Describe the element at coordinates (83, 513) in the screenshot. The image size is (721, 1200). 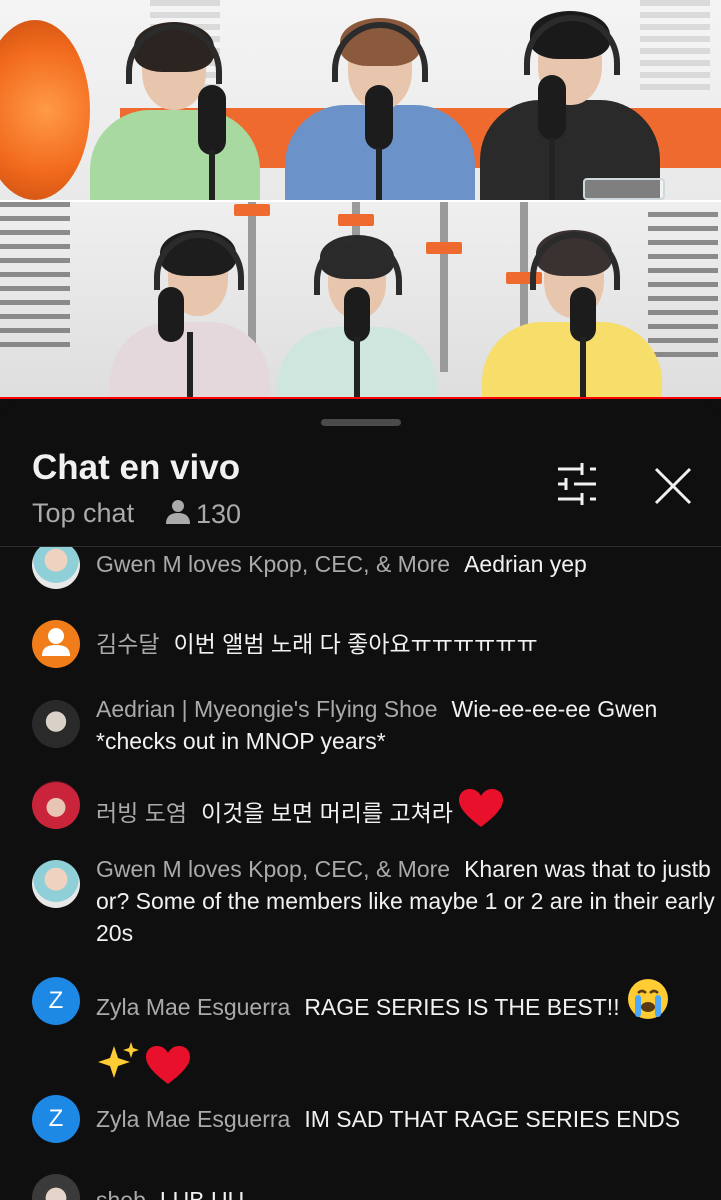
I see `chat-mode-selector: Top chat` at that location.